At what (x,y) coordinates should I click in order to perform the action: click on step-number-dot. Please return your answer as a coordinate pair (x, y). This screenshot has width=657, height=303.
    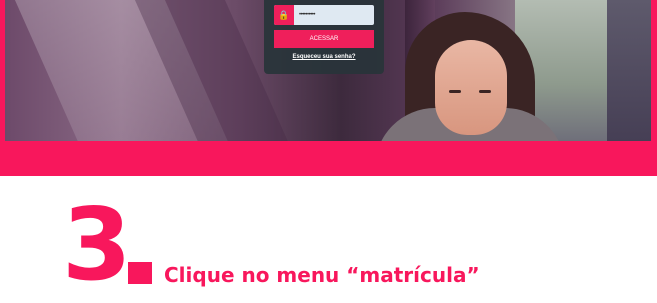
    Looking at the image, I should click on (140, 273).